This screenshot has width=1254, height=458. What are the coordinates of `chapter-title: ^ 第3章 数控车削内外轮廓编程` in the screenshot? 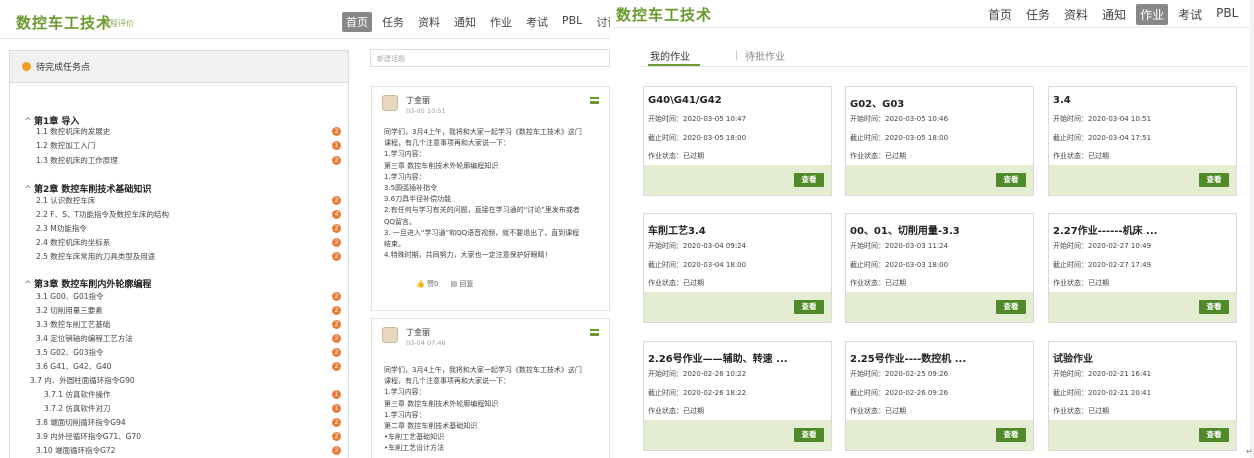 It's located at (87, 283).